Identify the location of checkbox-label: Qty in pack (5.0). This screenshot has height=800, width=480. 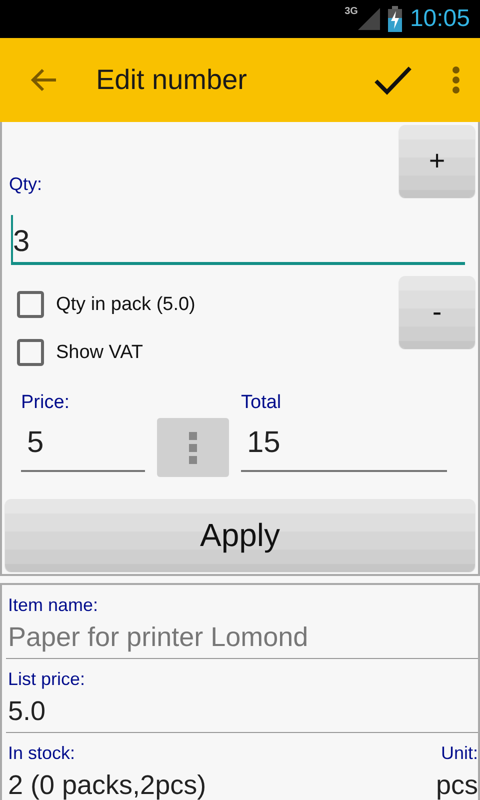
(126, 305).